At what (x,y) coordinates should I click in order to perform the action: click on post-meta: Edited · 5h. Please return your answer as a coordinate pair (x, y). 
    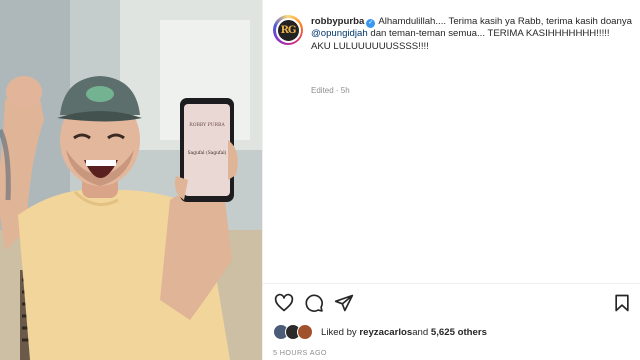
    Looking at the image, I should click on (330, 90).